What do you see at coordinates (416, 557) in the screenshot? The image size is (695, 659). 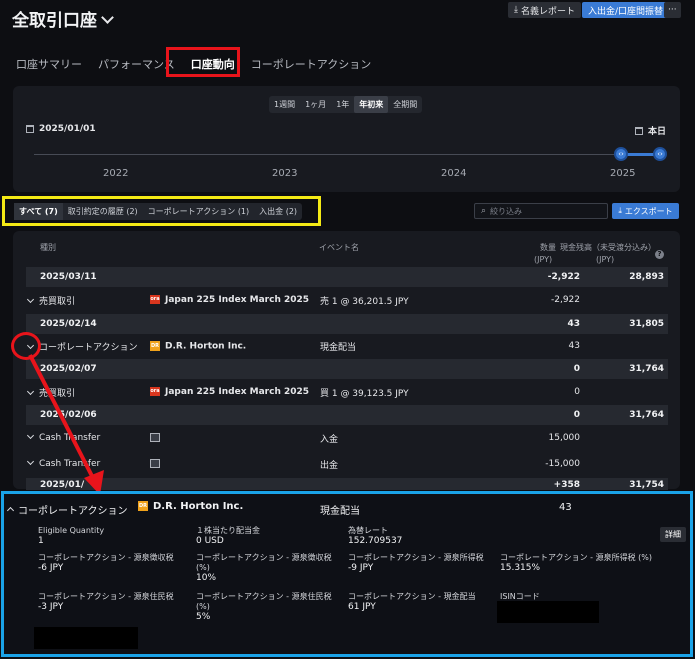 I see `field-label: コーポレートアクション - 源泉所得税` at bounding box center [416, 557].